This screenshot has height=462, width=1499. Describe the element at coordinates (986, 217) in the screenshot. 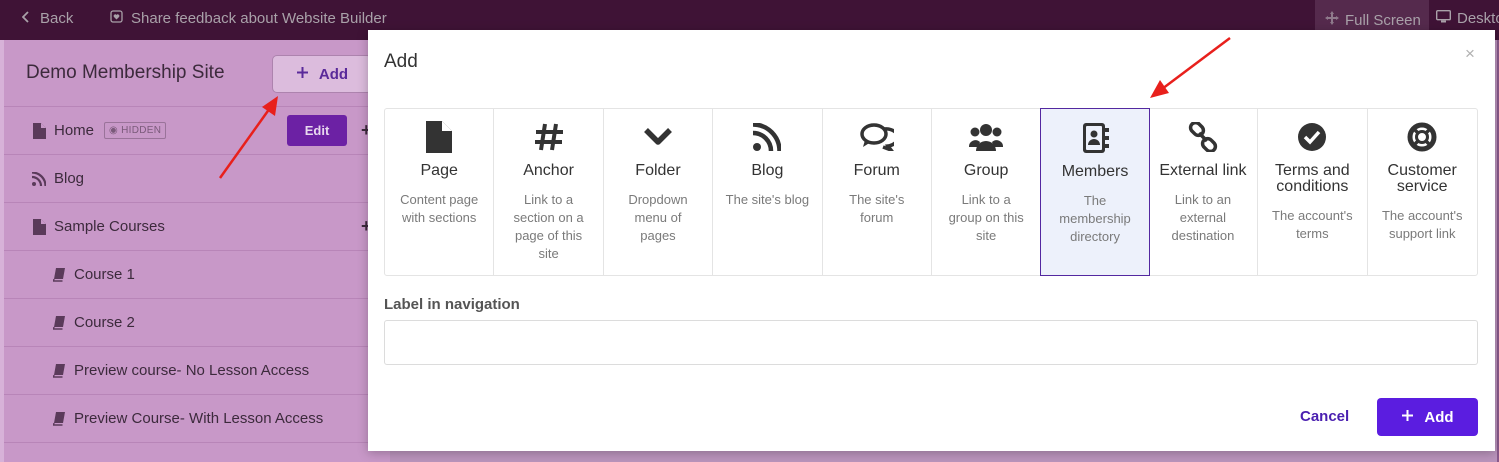

I see `type-description: Link to a group on this site` at that location.